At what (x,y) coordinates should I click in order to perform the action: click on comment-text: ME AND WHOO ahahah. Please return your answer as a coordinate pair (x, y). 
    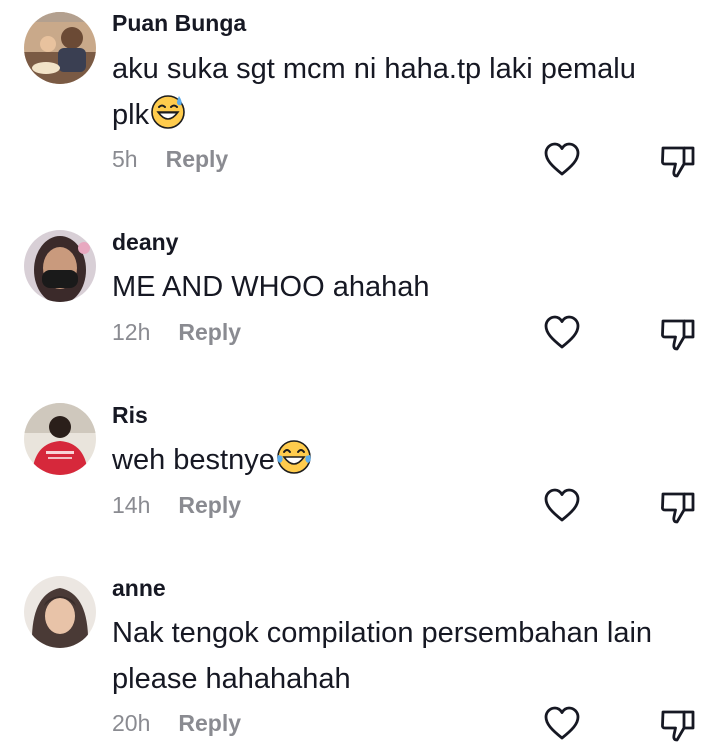
    Looking at the image, I should click on (271, 287).